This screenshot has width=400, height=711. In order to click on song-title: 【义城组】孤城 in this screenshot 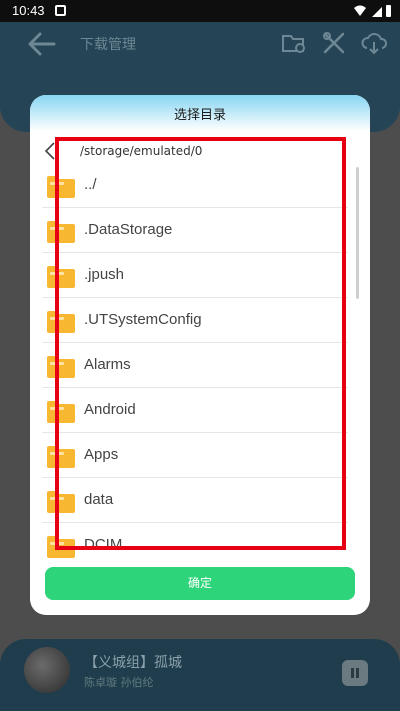, I will do `click(133, 663)`.